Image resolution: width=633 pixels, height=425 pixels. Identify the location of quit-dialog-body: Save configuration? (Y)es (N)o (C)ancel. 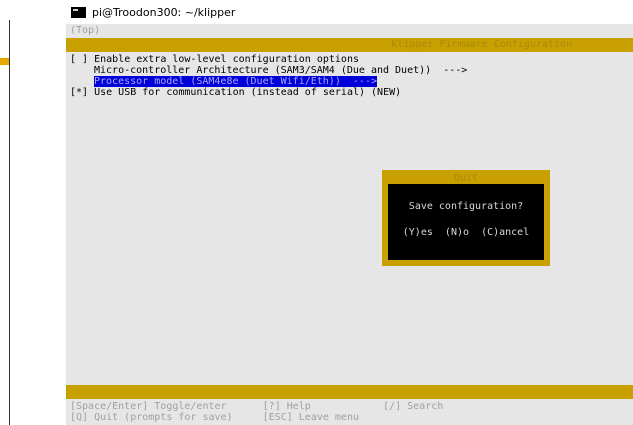
(466, 222).